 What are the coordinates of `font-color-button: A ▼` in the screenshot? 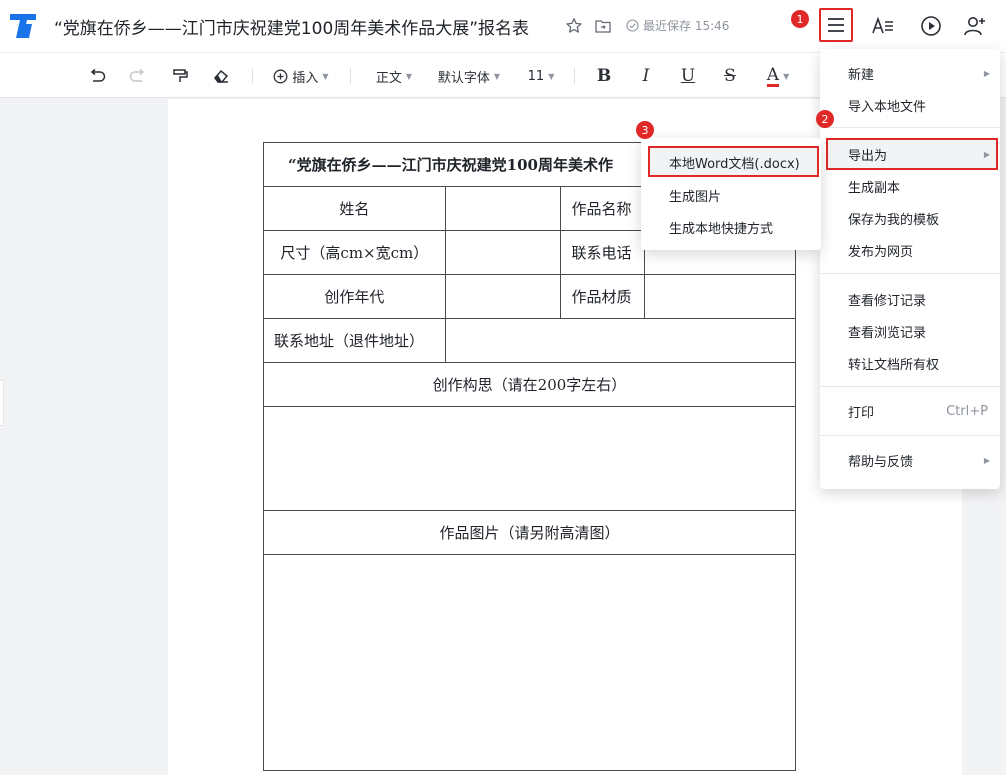 It's located at (778, 76).